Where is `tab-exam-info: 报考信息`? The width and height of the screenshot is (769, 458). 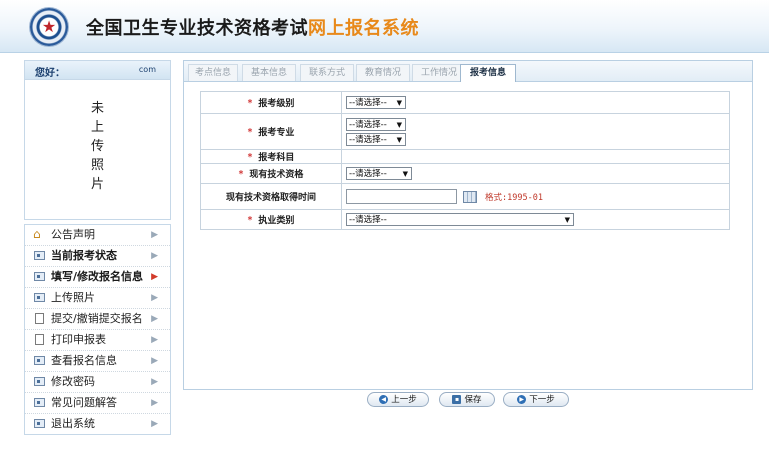 tab-exam-info: 报考信息 is located at coordinates (488, 73).